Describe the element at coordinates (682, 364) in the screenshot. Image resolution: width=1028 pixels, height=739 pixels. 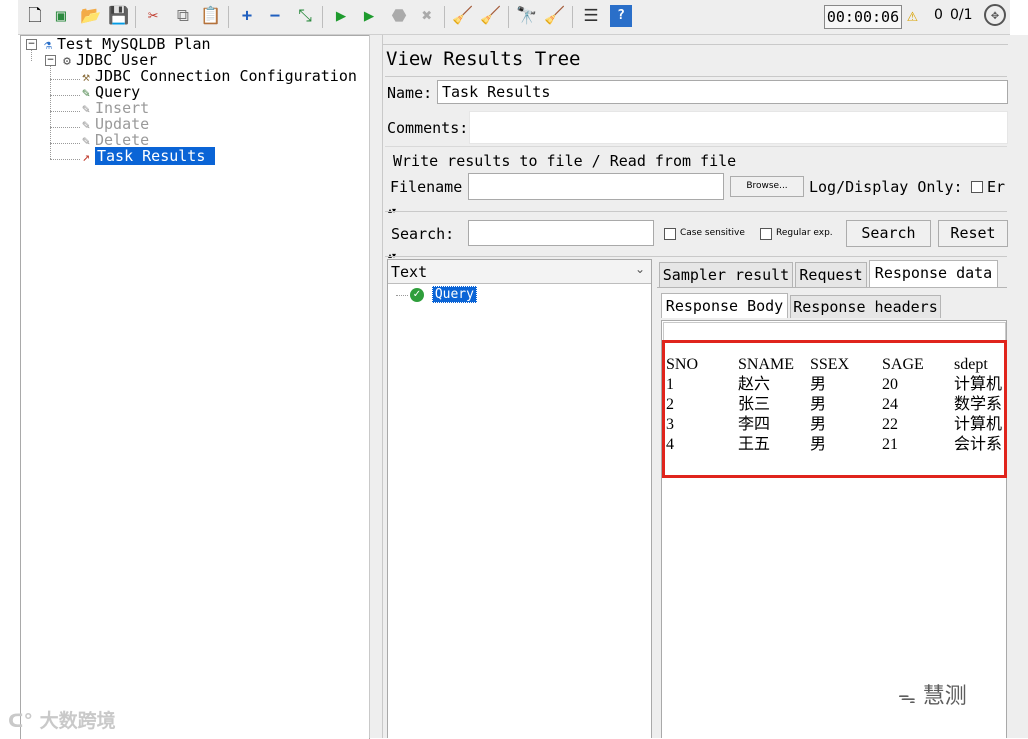
I see `column-header: SNO` at that location.